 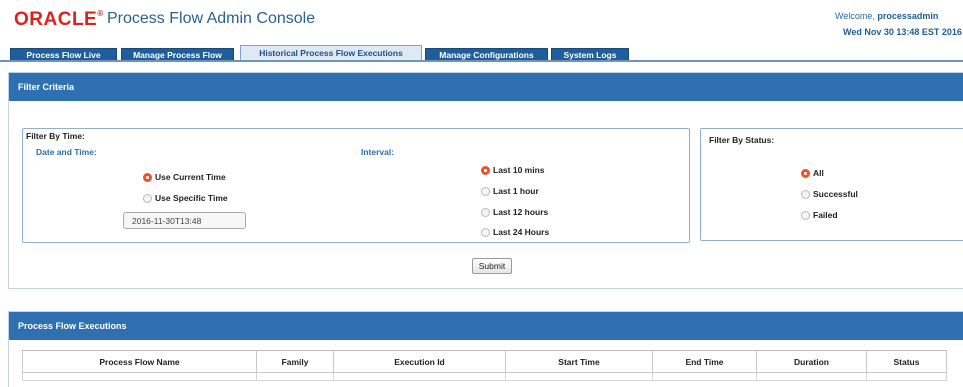 I want to click on interval-last-12-hours-radio: Last 12 hours, so click(x=514, y=212).